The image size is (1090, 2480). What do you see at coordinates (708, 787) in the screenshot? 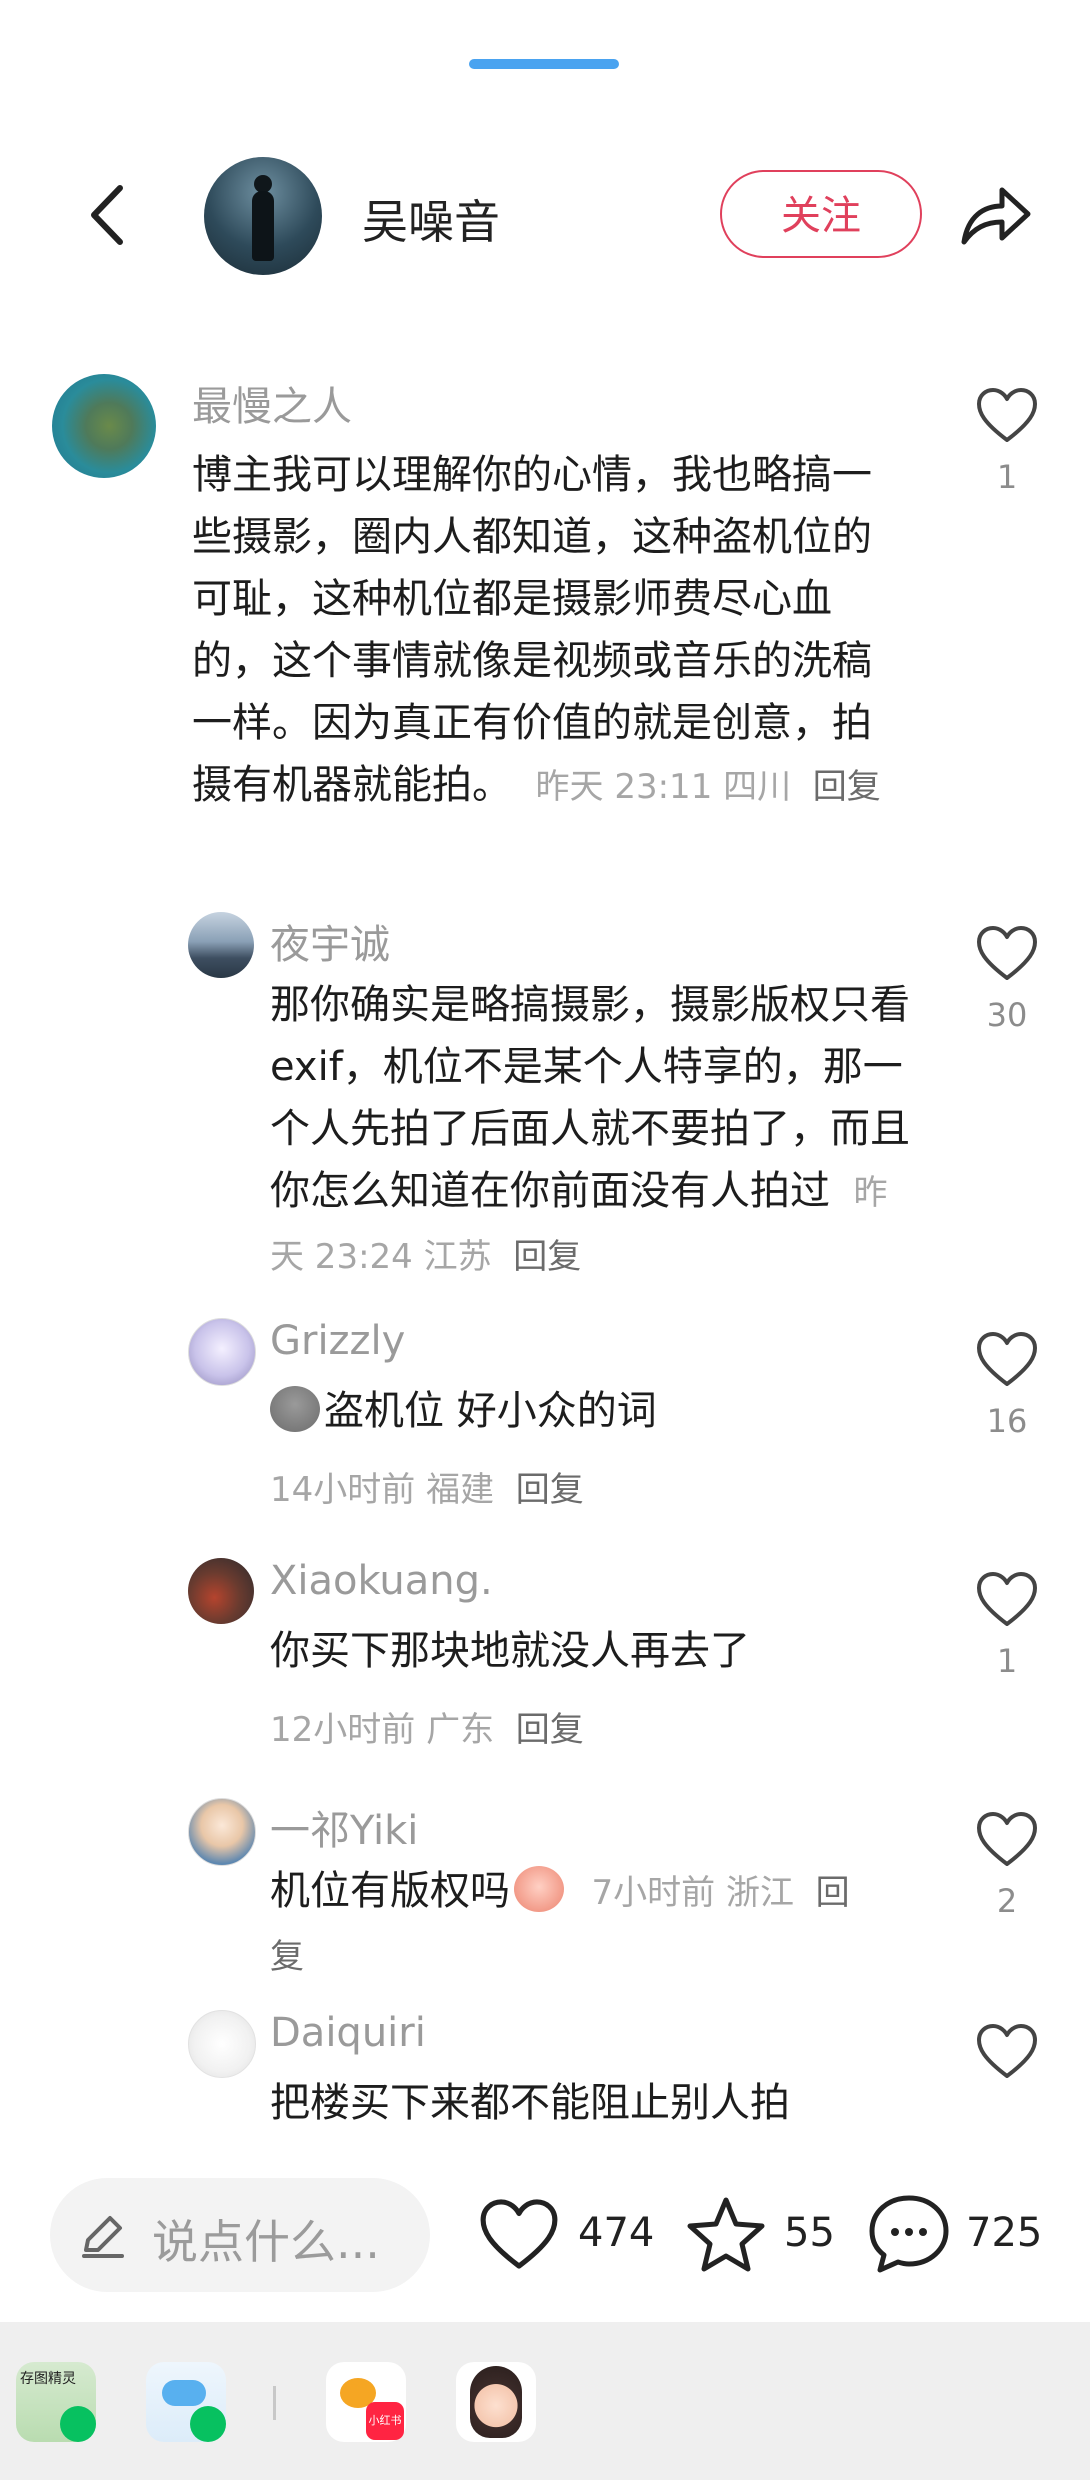
I see `comment-meta: 昨天 23:11 四川 回复` at bounding box center [708, 787].